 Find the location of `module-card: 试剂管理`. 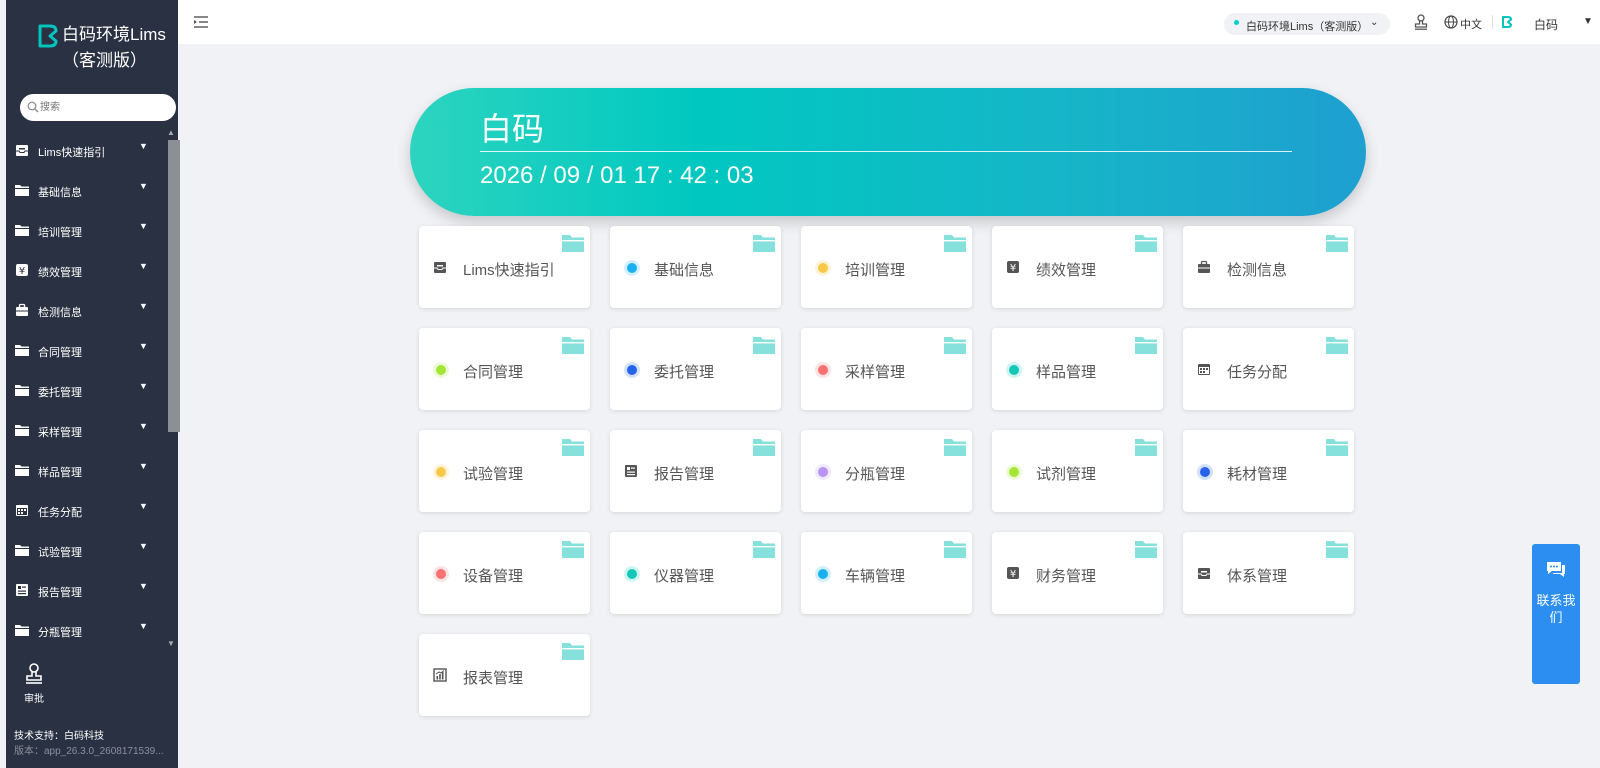

module-card: 试剂管理 is located at coordinates (1077, 471).